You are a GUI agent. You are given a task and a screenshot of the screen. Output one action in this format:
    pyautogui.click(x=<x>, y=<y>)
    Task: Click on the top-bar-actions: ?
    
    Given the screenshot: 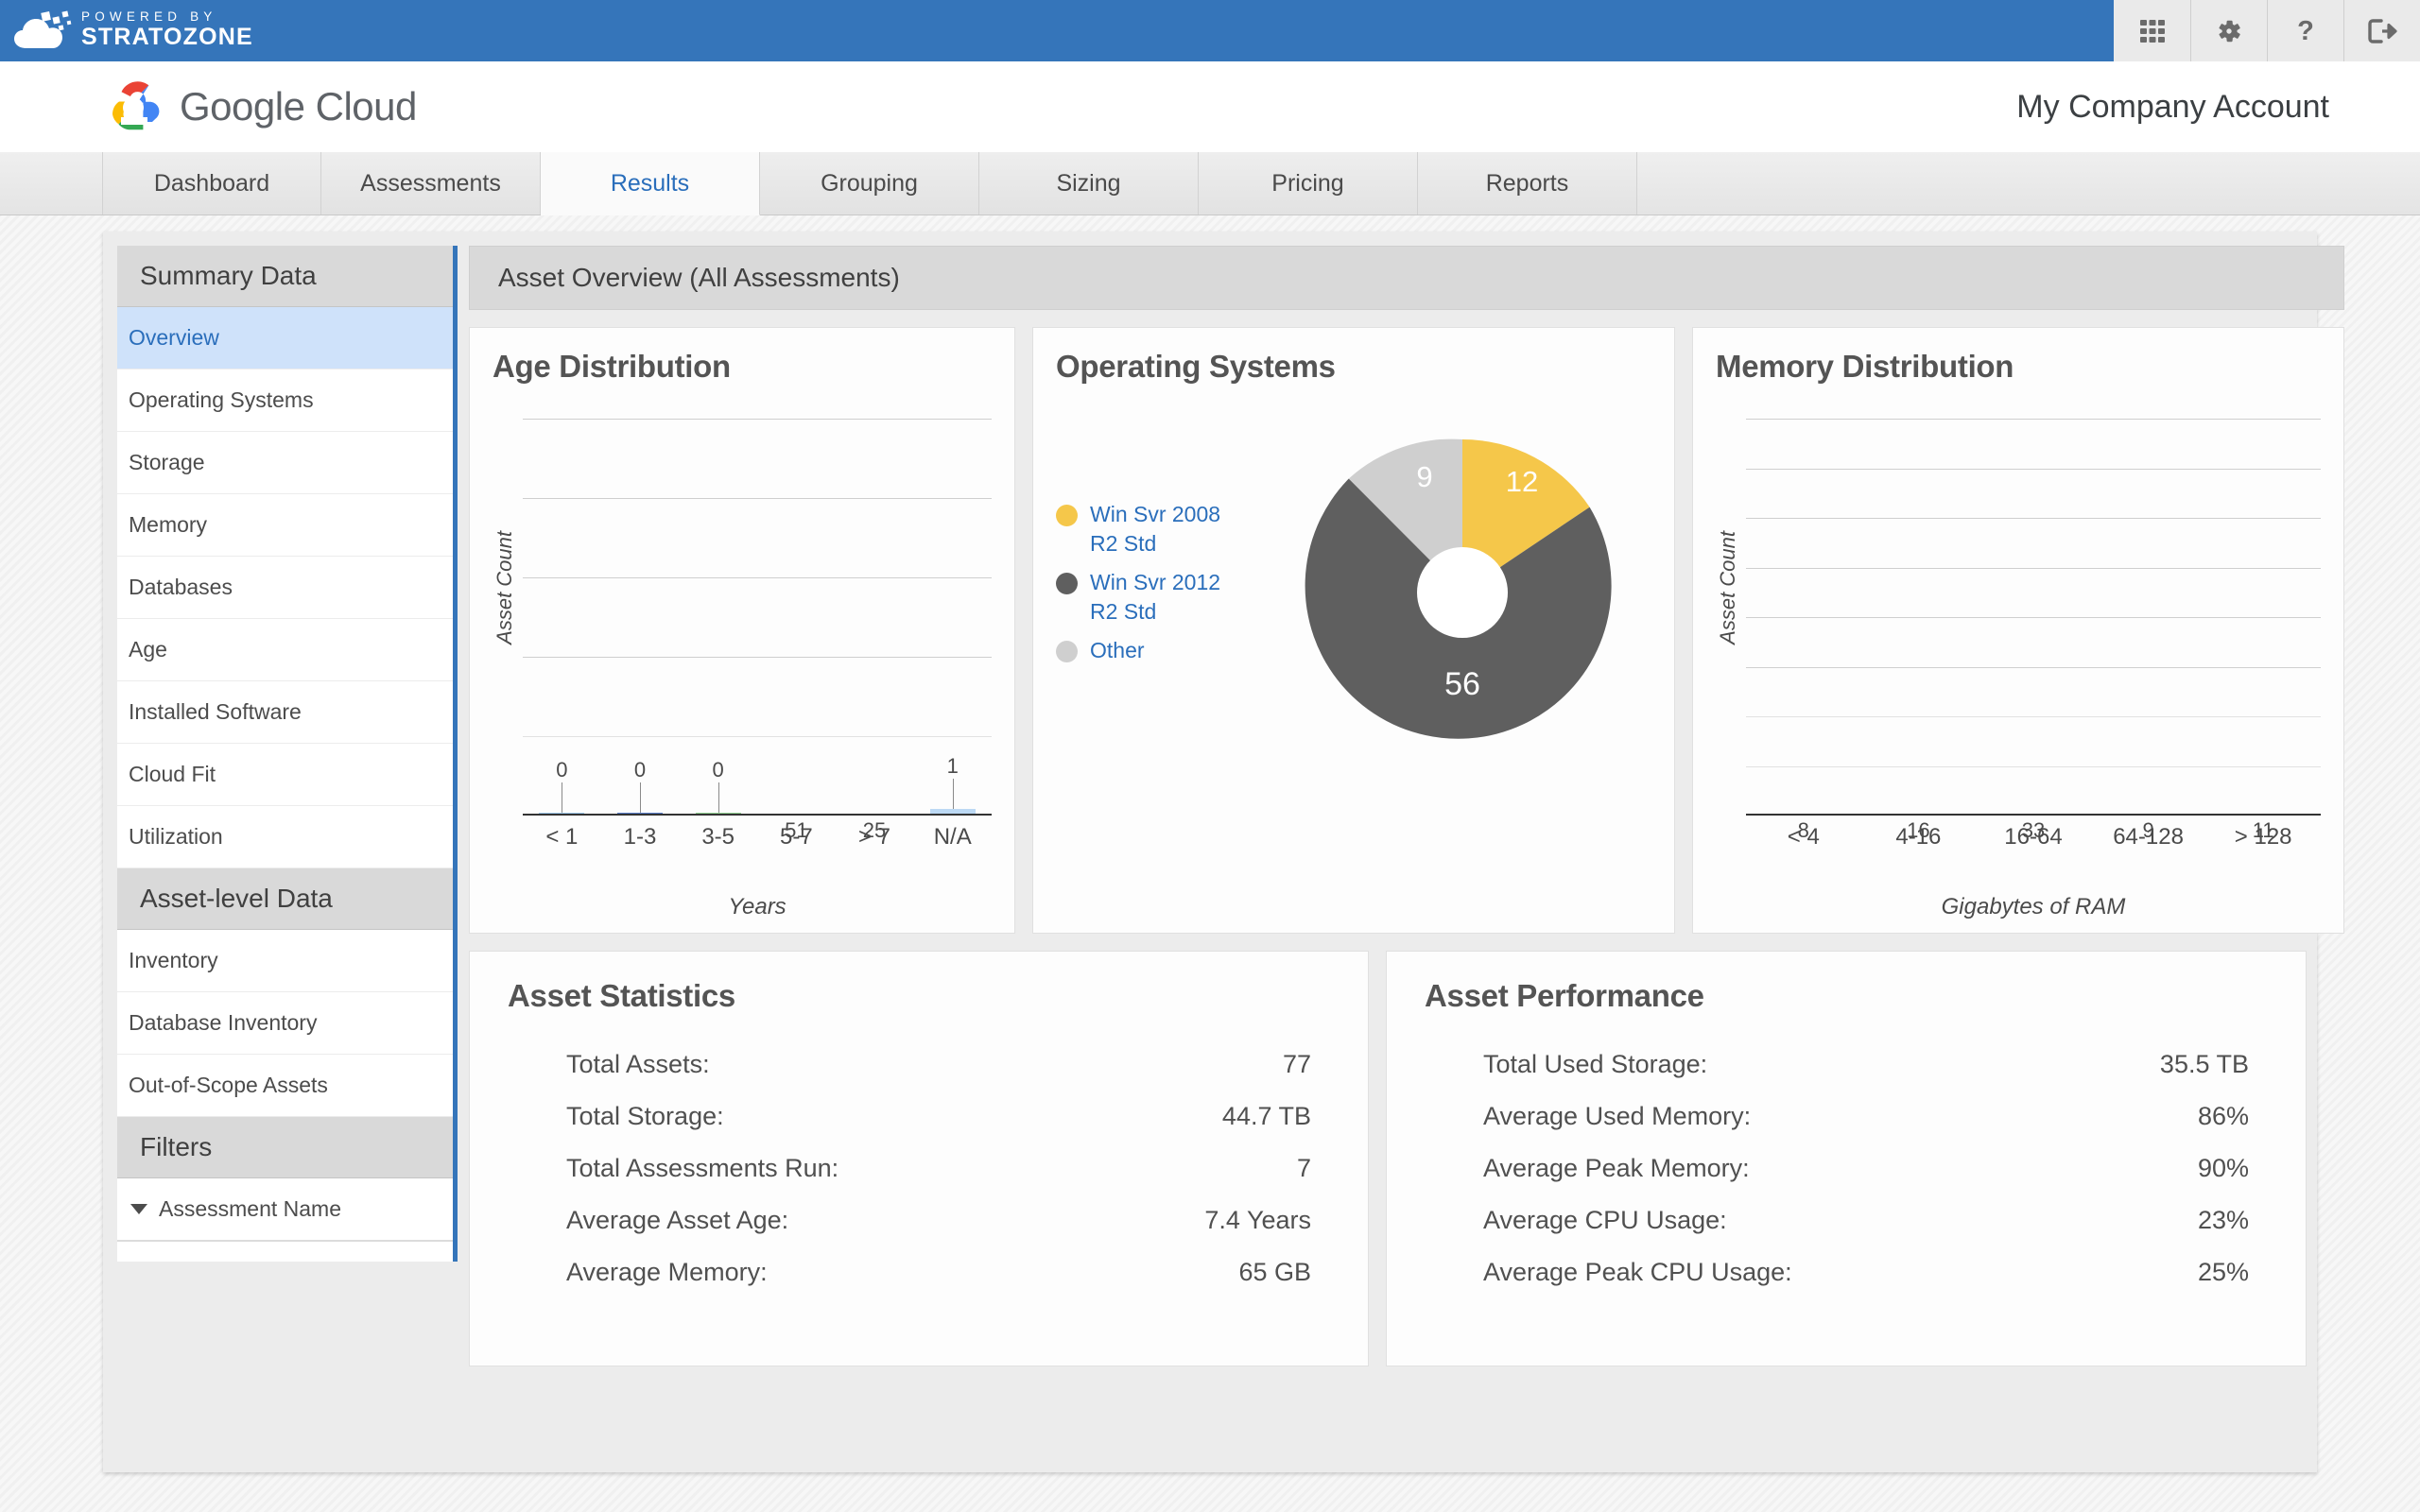 What is the action you would take?
    pyautogui.click(x=2267, y=30)
    